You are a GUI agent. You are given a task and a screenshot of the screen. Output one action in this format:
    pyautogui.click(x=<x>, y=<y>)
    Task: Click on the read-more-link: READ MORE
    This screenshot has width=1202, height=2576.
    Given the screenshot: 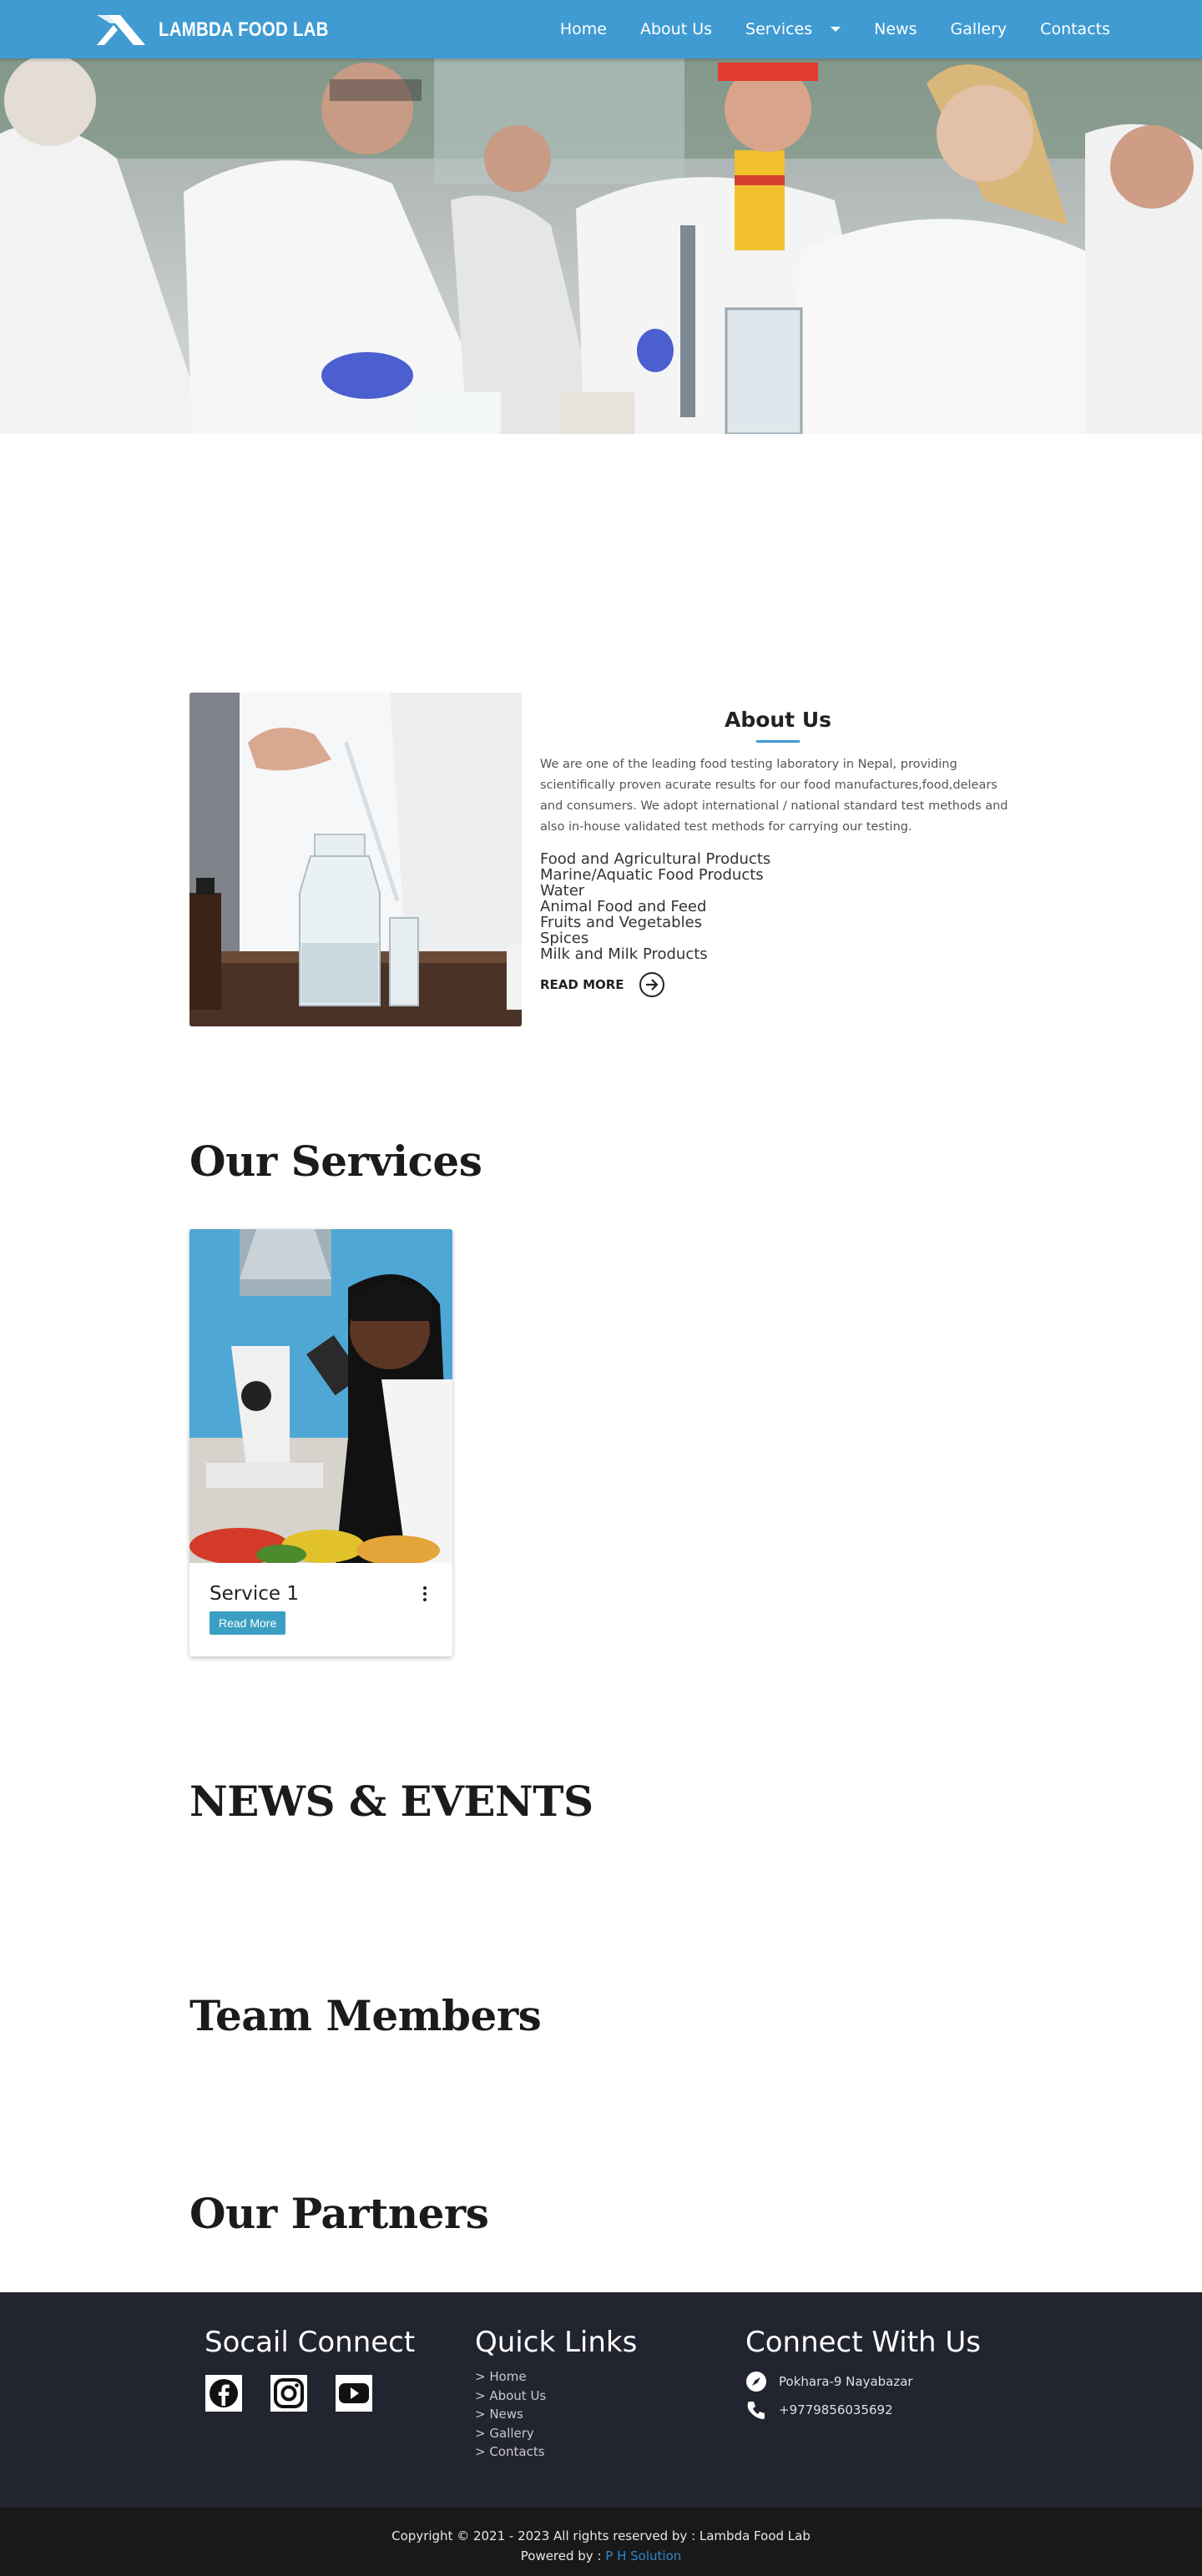 What is the action you would take?
    pyautogui.click(x=778, y=984)
    